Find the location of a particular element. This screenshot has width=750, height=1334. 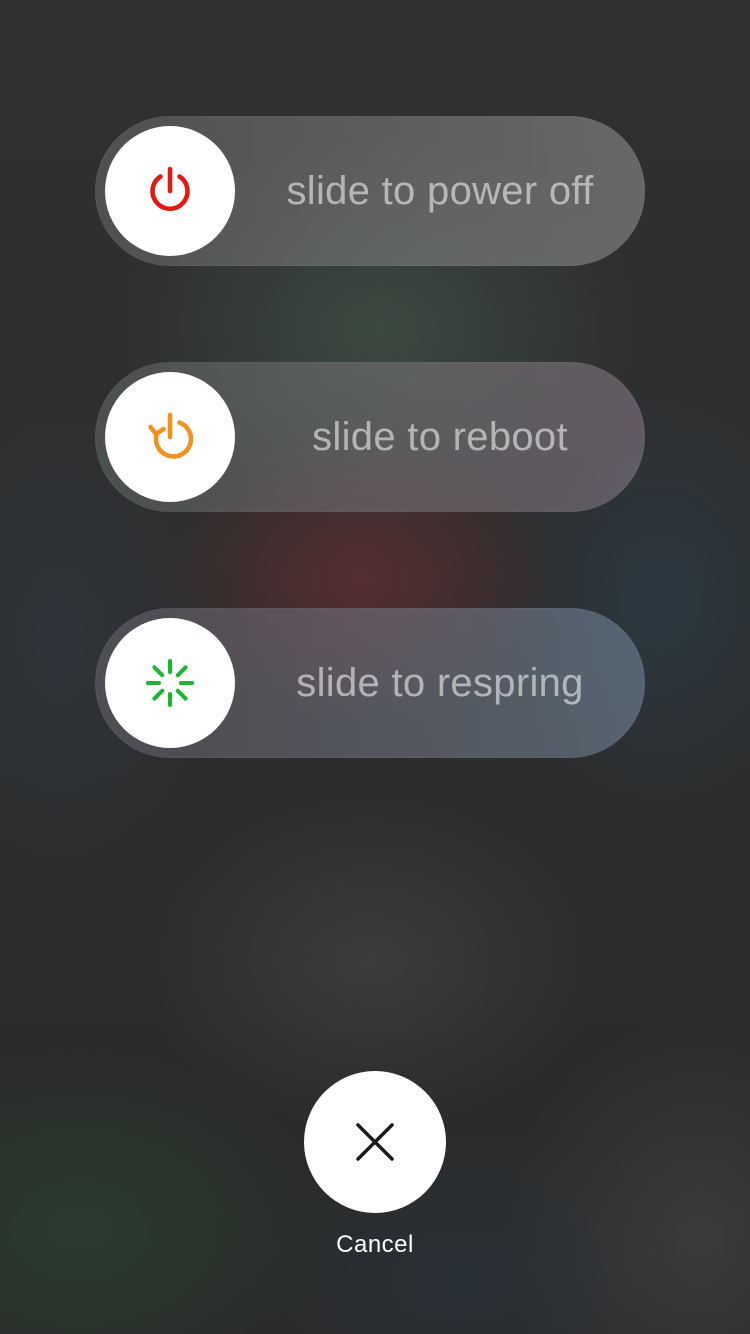

close-icon is located at coordinates (375, 1142).